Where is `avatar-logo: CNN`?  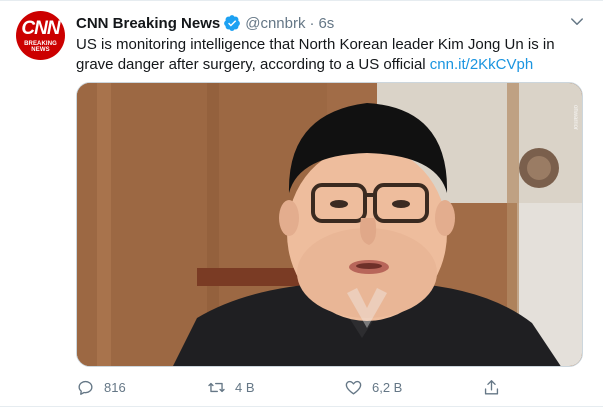
avatar-logo: CNN is located at coordinates (40, 28).